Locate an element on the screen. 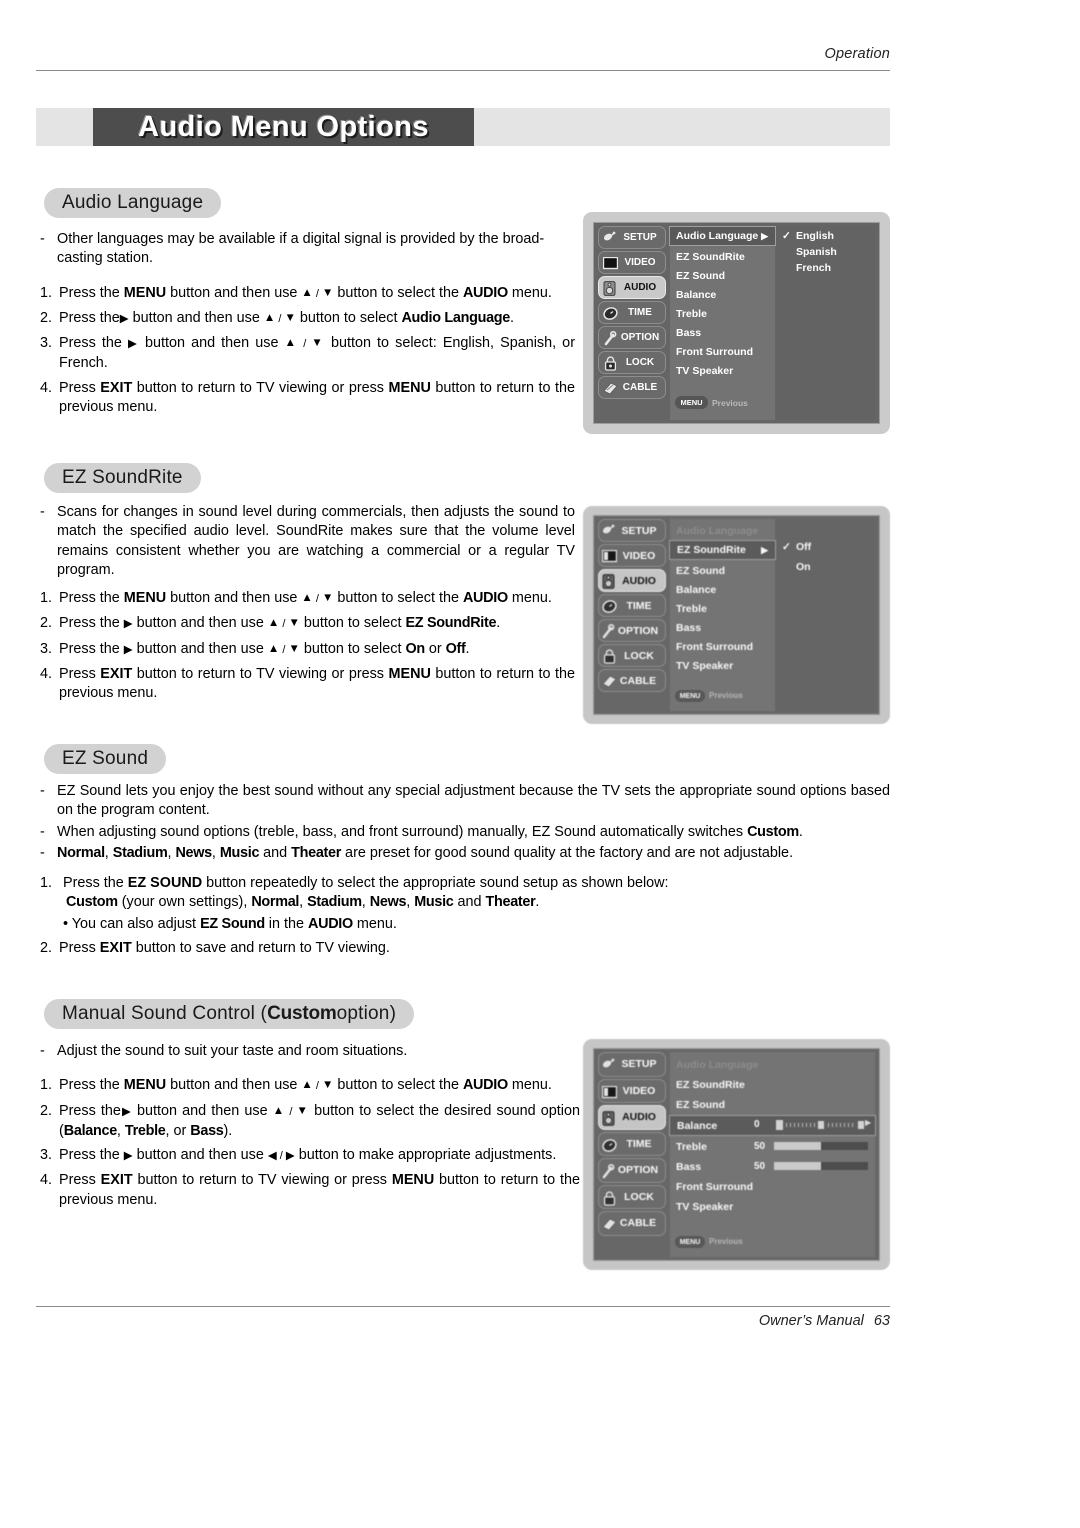 The width and height of the screenshot is (1080, 1528). check-icon: ✓ is located at coordinates (786, 236).